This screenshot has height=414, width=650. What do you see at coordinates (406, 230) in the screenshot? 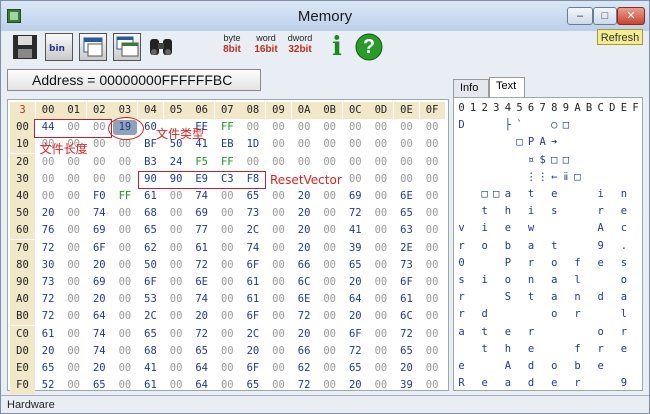
I see `hex-byte: 63` at bounding box center [406, 230].